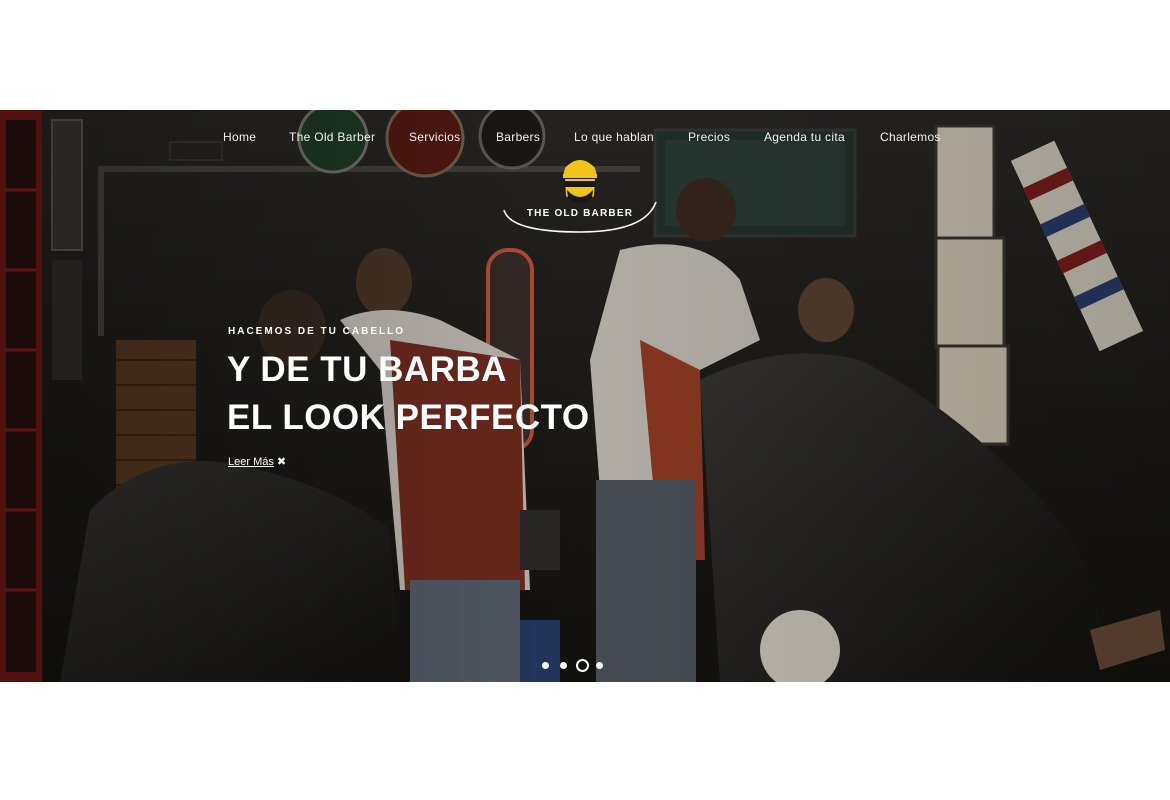  Describe the element at coordinates (367, 369) in the screenshot. I see `hero-headline-line-1: Y DE TU BARBA` at that location.